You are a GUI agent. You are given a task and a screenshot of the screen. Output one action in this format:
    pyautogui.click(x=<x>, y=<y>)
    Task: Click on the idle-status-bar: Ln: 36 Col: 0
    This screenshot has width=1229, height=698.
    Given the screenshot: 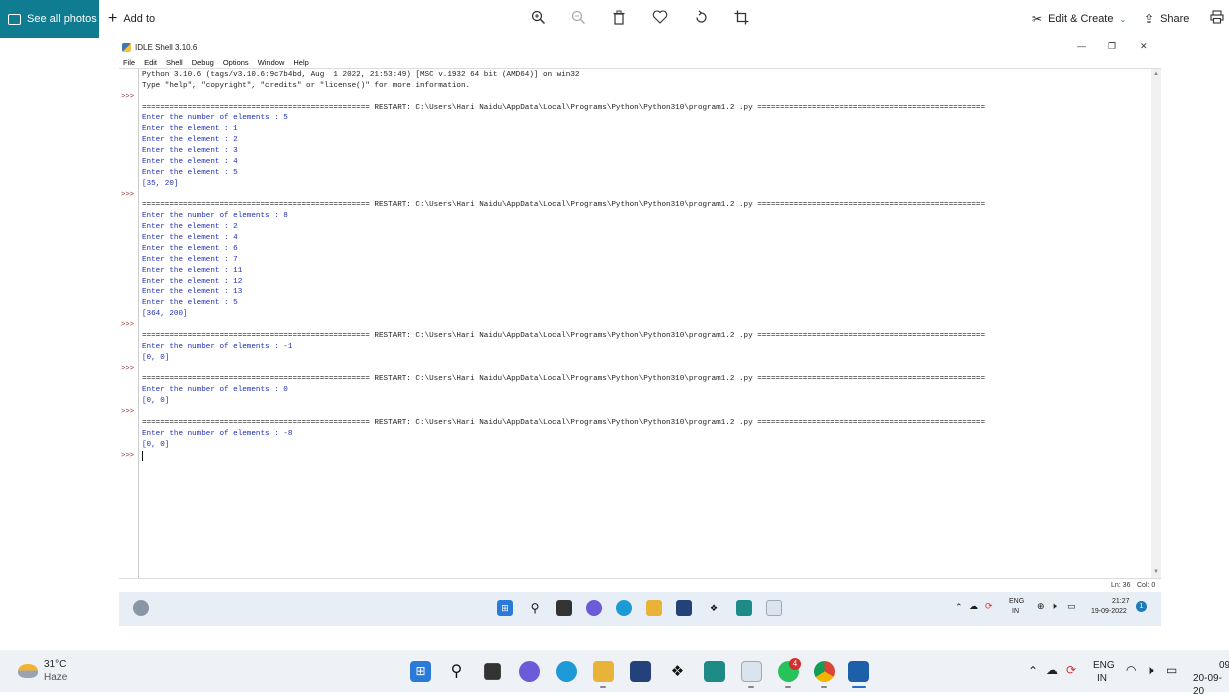 What is the action you would take?
    pyautogui.click(x=640, y=585)
    